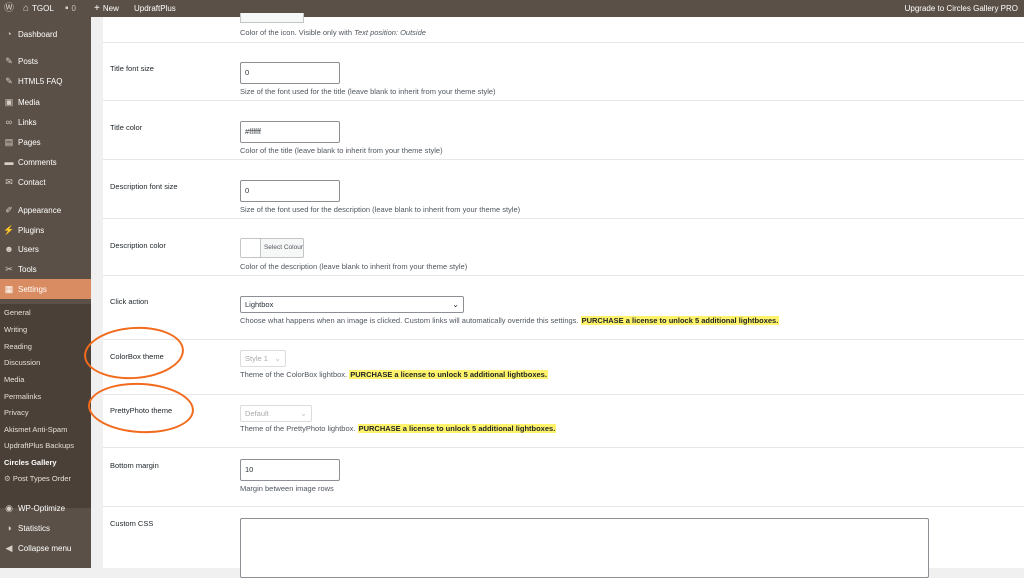 The width and height of the screenshot is (1024, 578). I want to click on desc-text: Theme of the ColorBox lightbox., so click(294, 374).